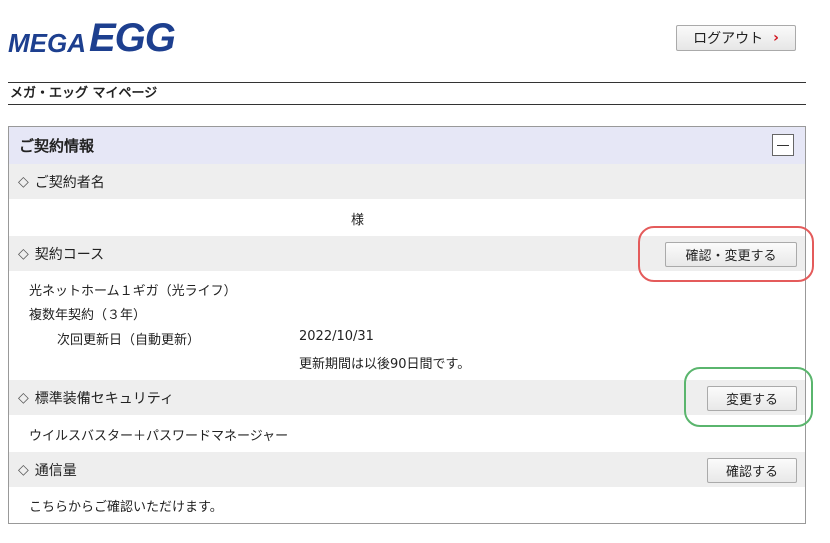  What do you see at coordinates (159, 436) in the screenshot?
I see `security-value: ウイルスバスター＋パスワードマネージャー` at bounding box center [159, 436].